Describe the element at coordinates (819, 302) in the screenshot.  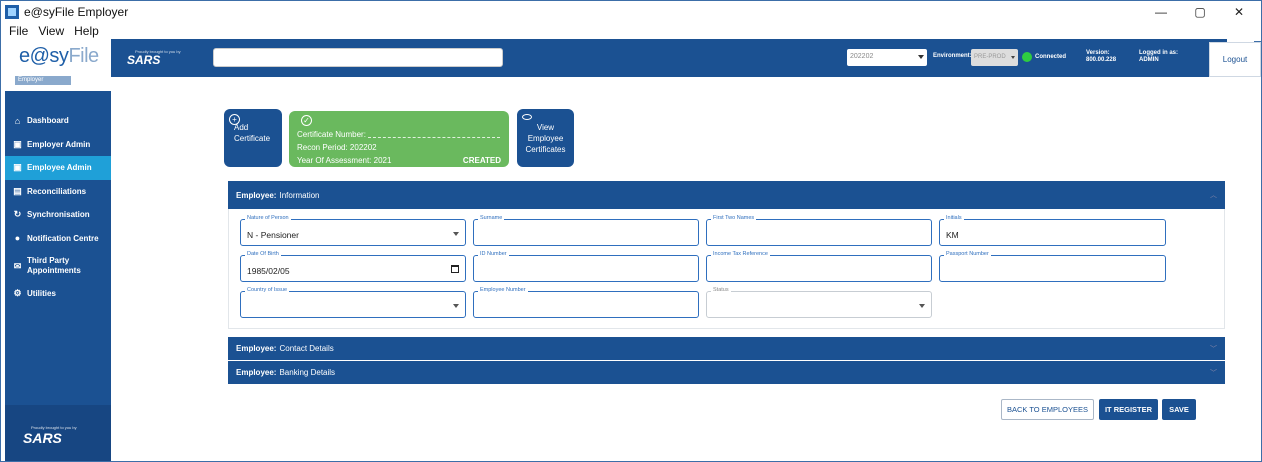
I see `status-select: Status` at that location.